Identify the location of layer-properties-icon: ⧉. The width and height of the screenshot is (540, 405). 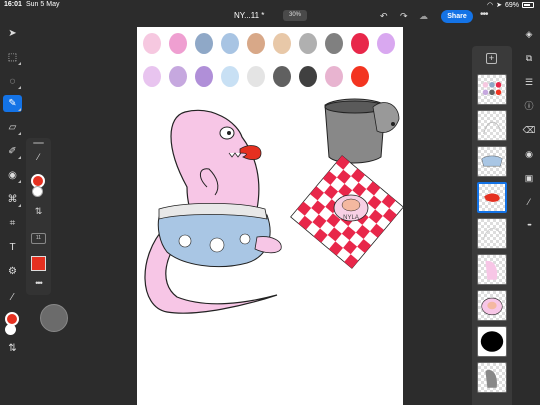
(529, 58).